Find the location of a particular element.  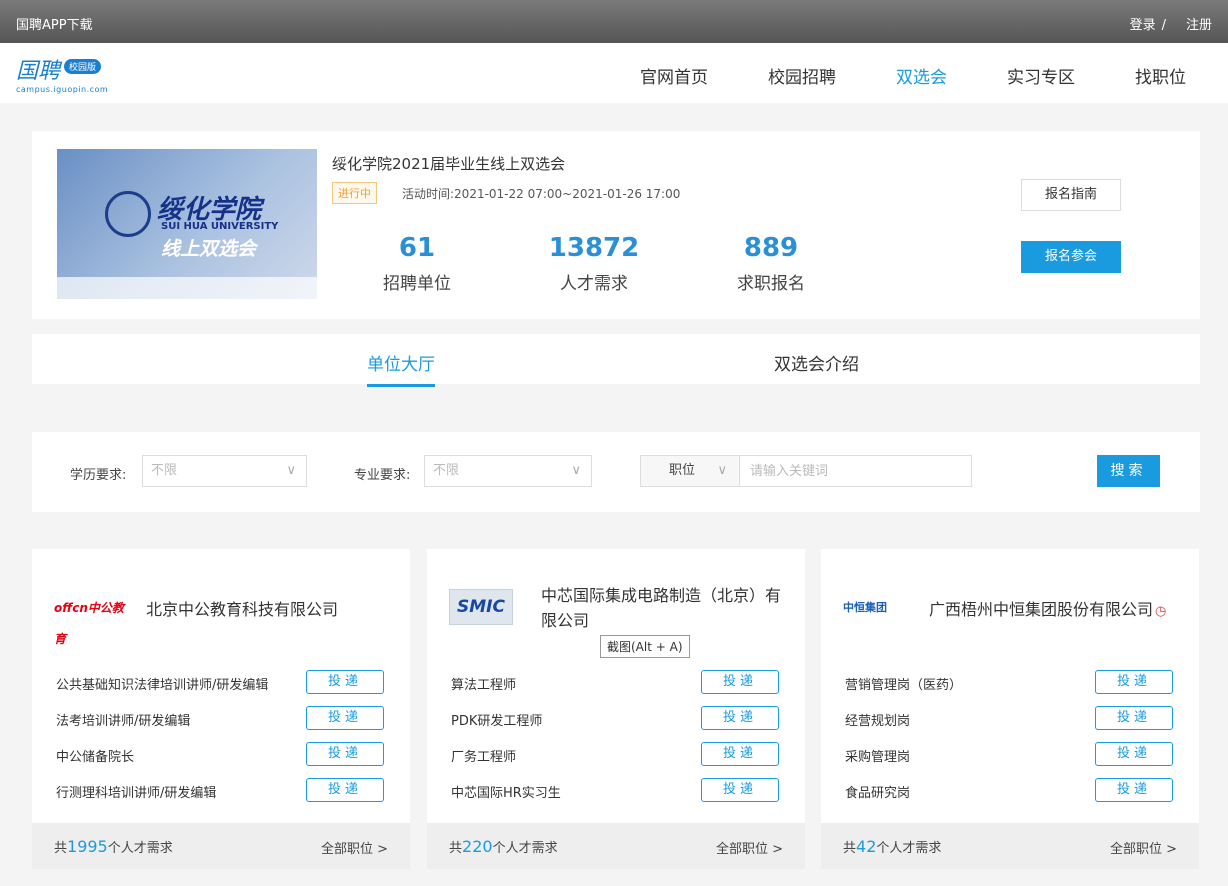

major-value: 不限 is located at coordinates (446, 470).